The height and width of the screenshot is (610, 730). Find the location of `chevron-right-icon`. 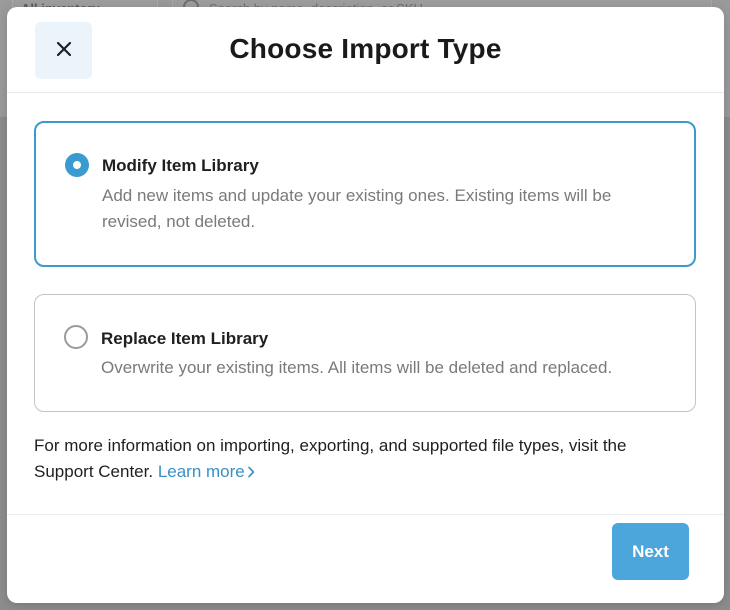

chevron-right-icon is located at coordinates (250, 472).